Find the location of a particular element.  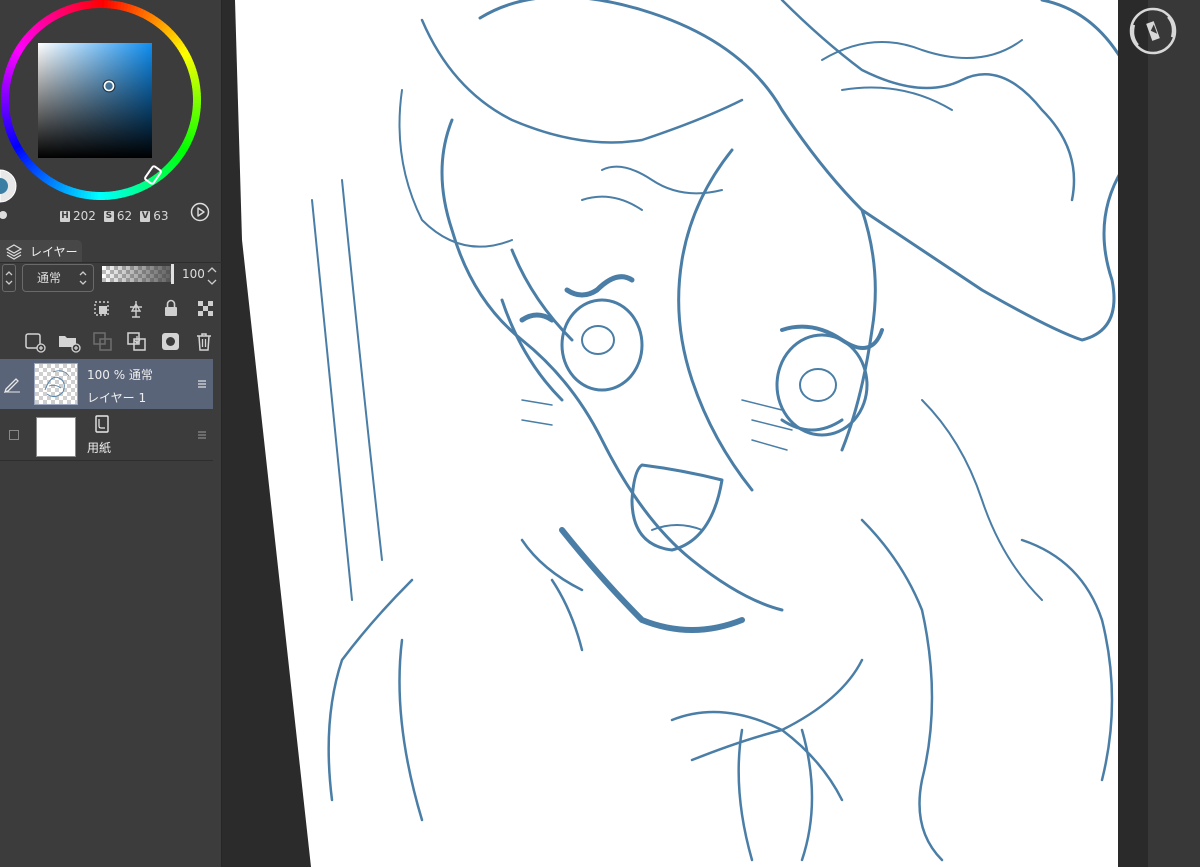

canvas-right-shadow is located at coordinates (1133, 433).